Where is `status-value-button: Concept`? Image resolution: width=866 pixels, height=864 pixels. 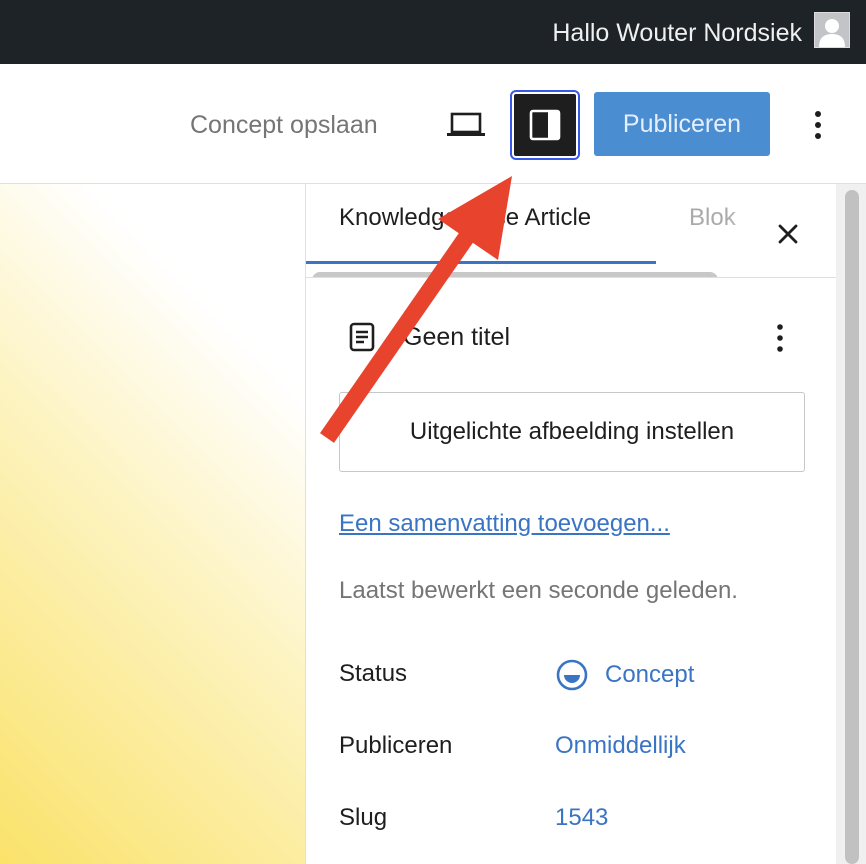
status-value-button: Concept is located at coordinates (624, 675).